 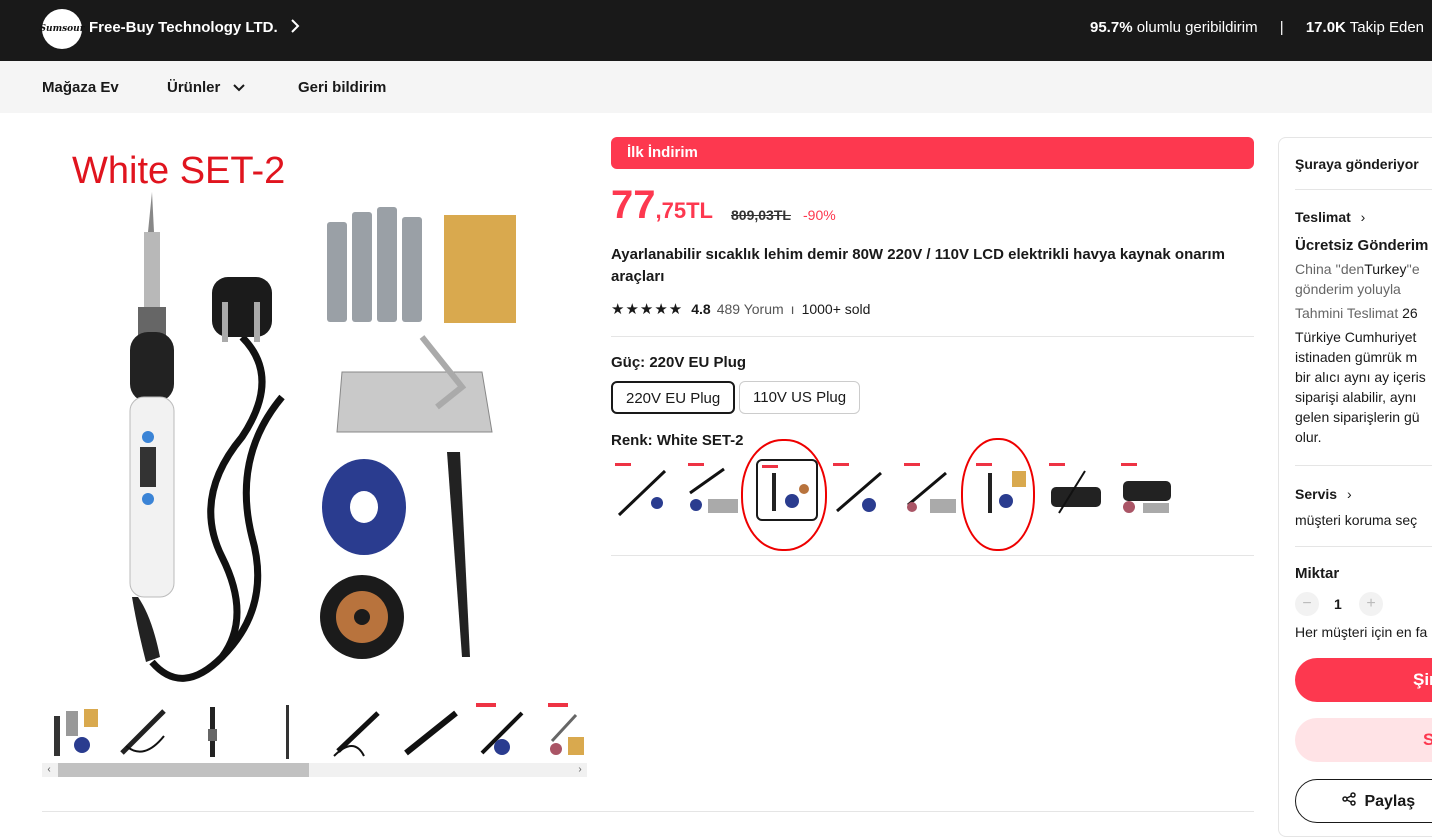 What do you see at coordinates (800, 397) in the screenshot?
I see `power-option-110v: 110V US Plug` at bounding box center [800, 397].